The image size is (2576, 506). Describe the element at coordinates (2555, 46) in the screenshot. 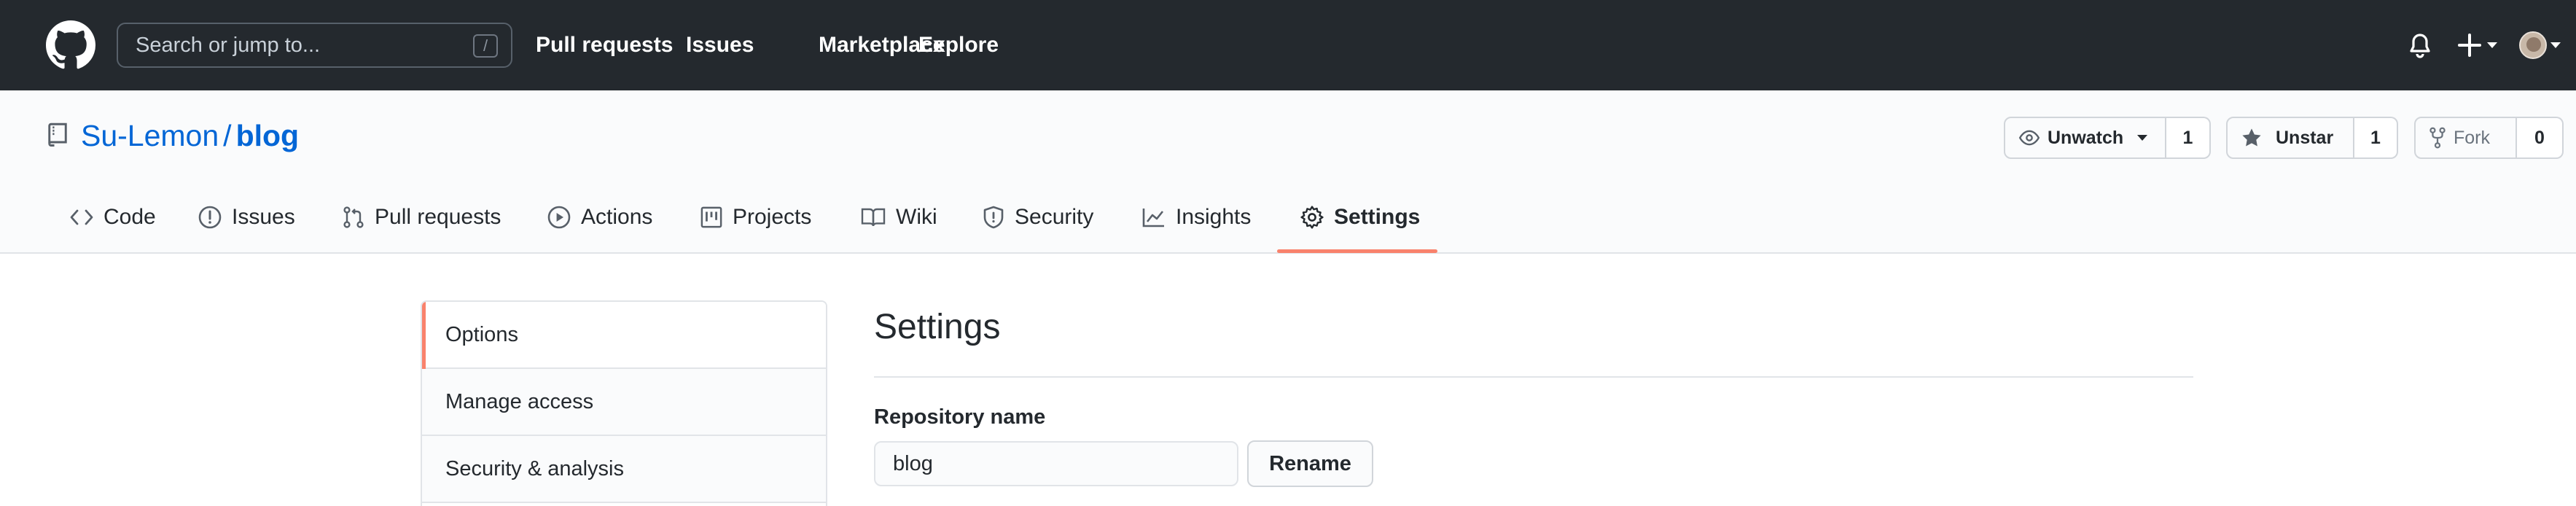

I see `avatar-caret-icon` at that location.